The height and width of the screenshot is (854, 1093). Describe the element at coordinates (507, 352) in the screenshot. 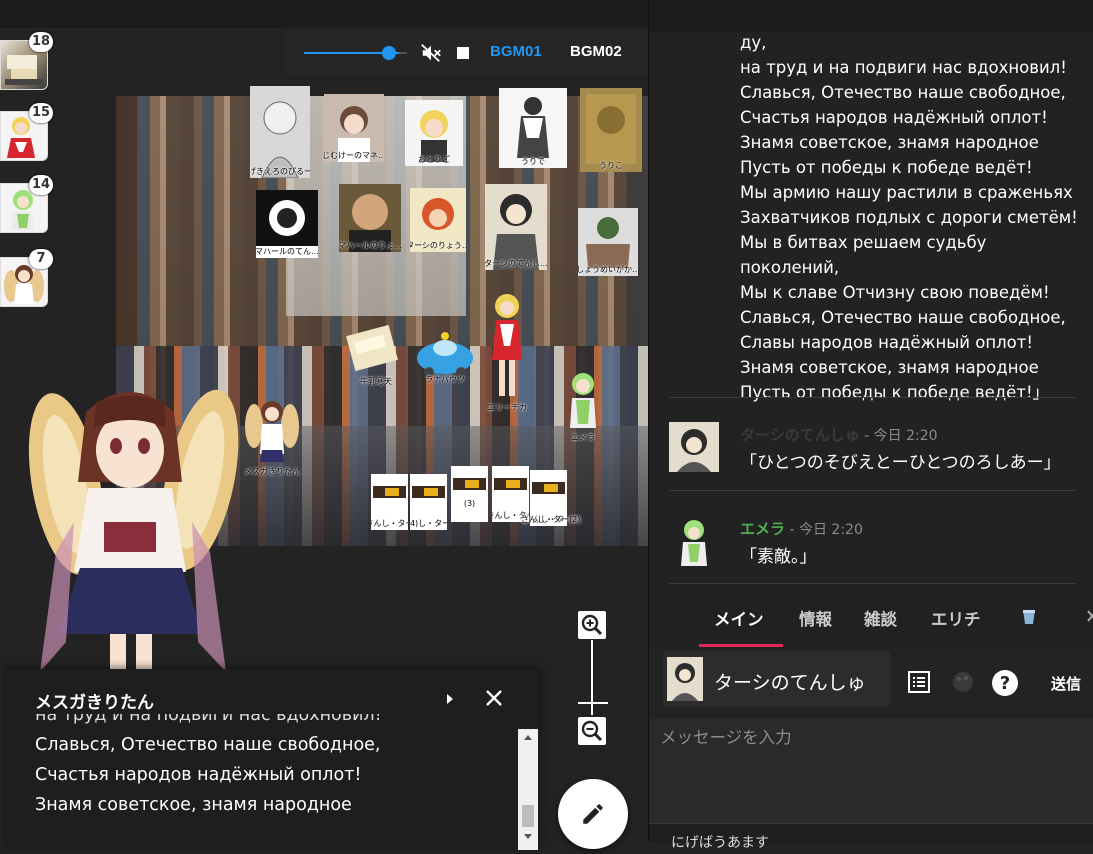

I see `stage-piece: エリーチカ` at that location.